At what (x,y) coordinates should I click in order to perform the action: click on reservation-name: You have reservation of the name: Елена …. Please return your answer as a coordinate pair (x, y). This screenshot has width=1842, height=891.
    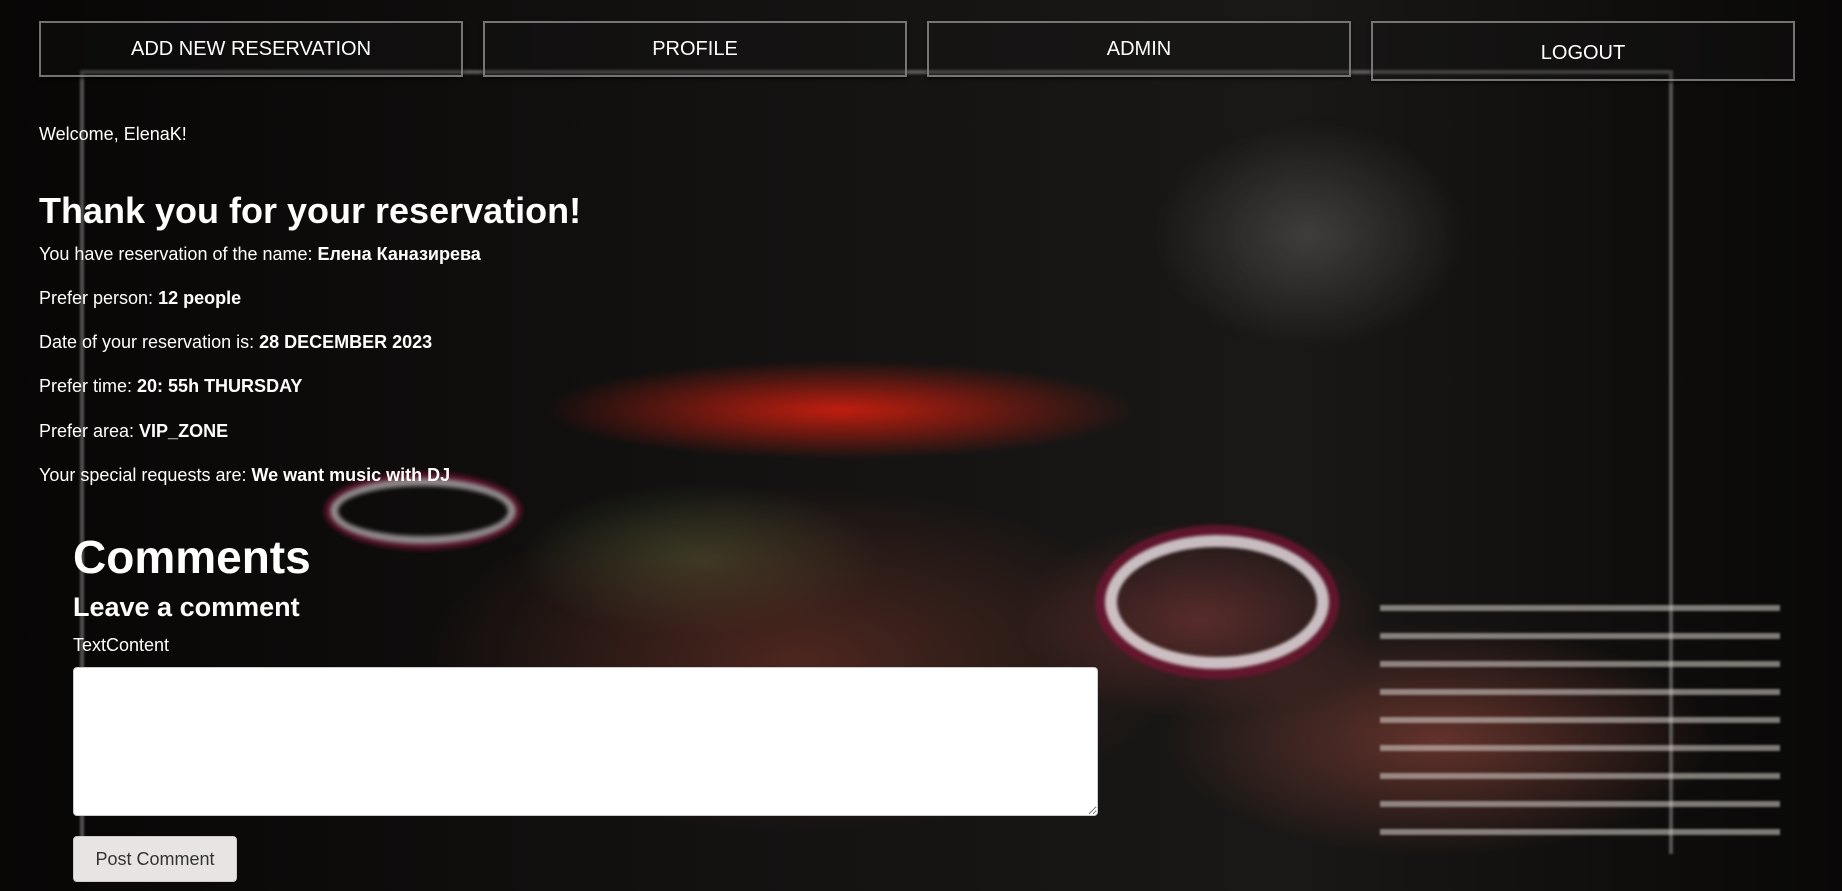
    Looking at the image, I should click on (260, 254).